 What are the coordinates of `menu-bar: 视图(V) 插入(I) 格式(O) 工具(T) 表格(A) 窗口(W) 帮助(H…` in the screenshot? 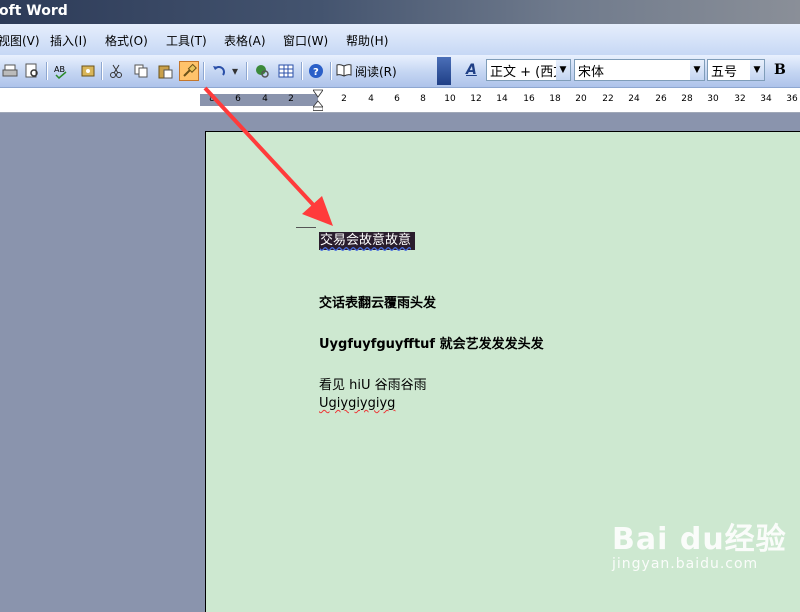 It's located at (400, 40).